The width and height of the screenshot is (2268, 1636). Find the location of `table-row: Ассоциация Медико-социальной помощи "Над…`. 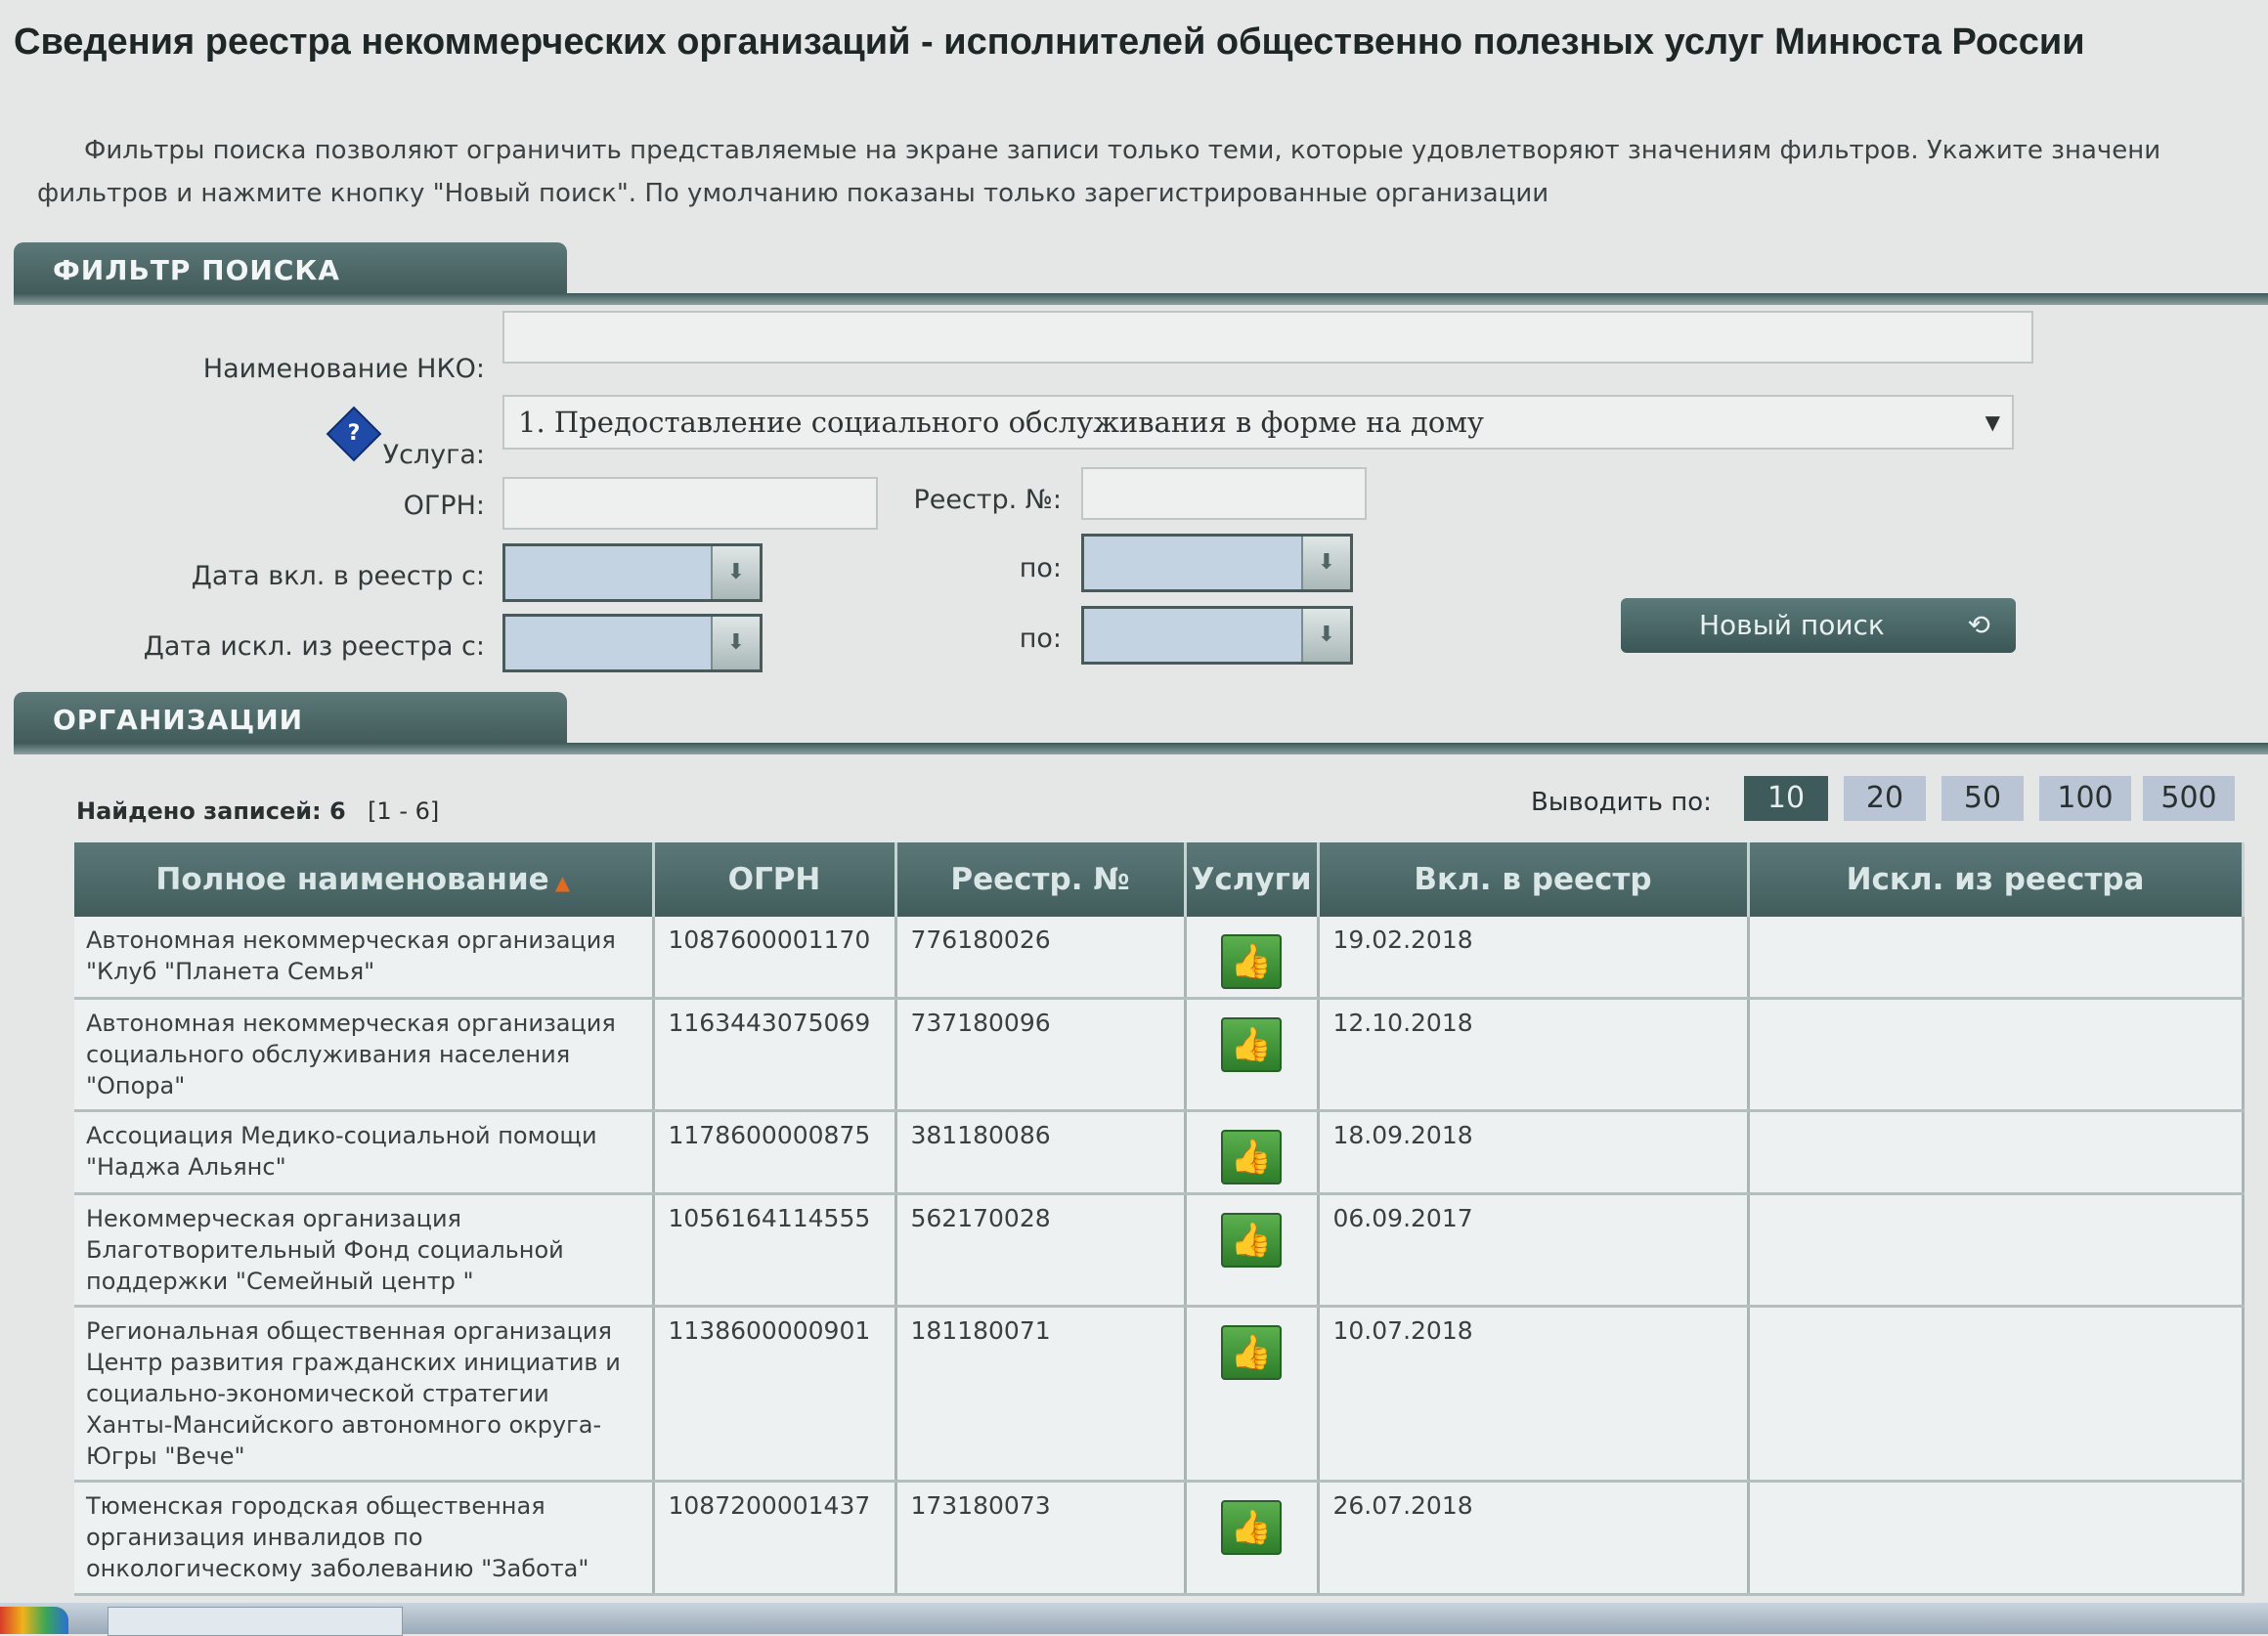

table-row: Ассоциация Медико-социальной помощи "Над… is located at coordinates (1159, 1152).